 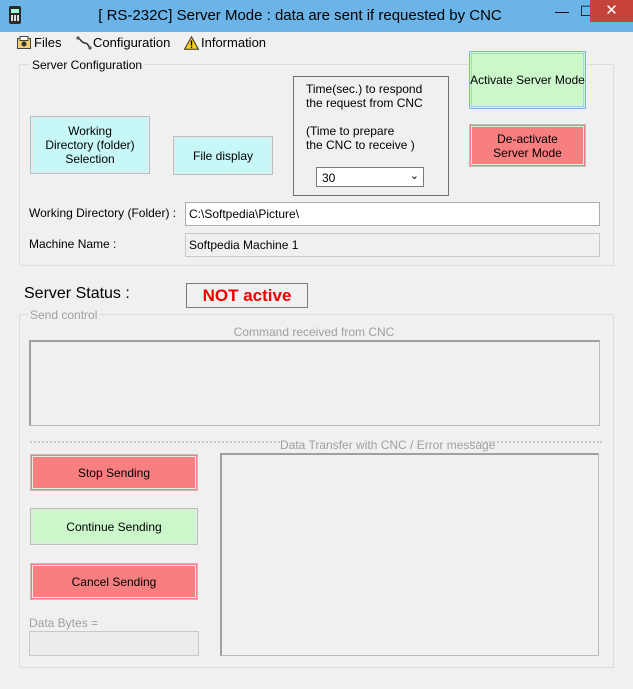 I want to click on working-dir-label: Working Directory (Folder) :, so click(x=103, y=213).